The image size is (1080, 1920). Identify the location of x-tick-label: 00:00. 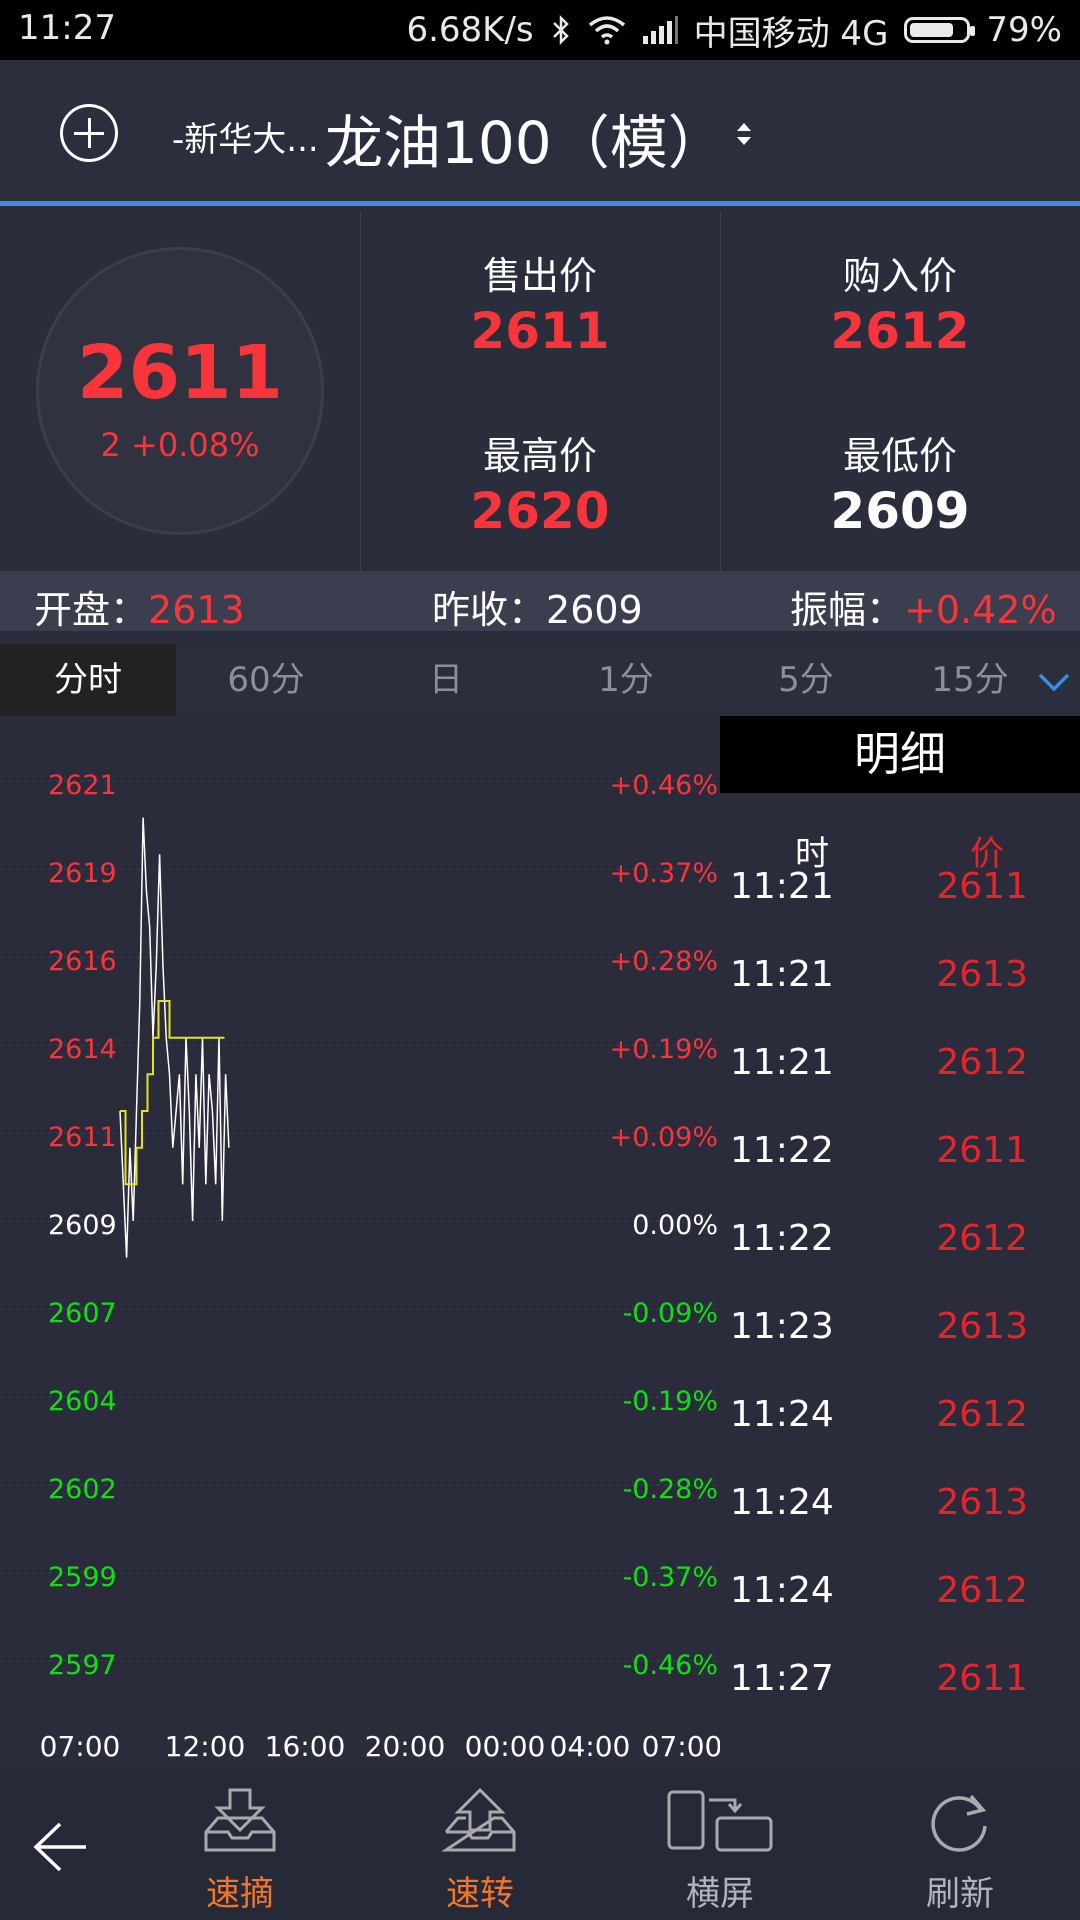
(505, 1746).